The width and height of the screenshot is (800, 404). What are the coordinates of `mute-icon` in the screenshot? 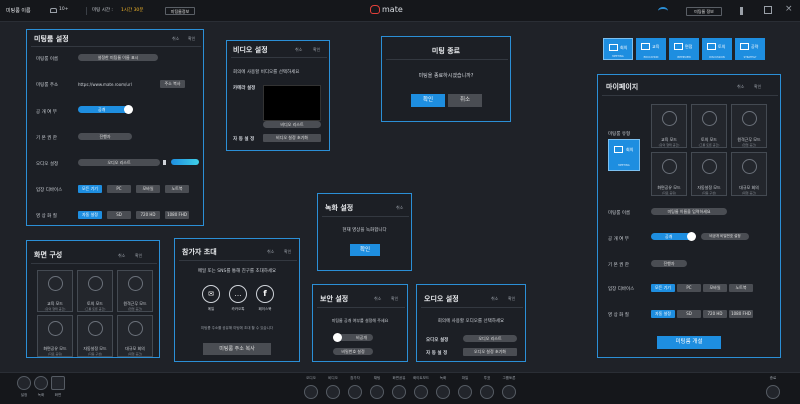 It's located at (744, 11).